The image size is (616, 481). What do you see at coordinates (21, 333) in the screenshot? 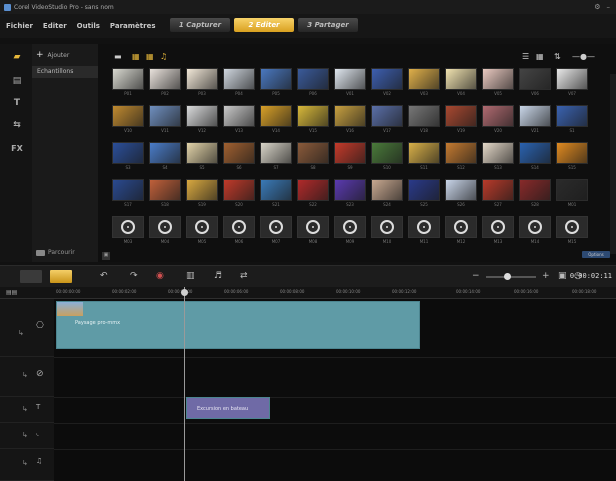
I see `ripple-edit-icon: ↳` at bounding box center [21, 333].